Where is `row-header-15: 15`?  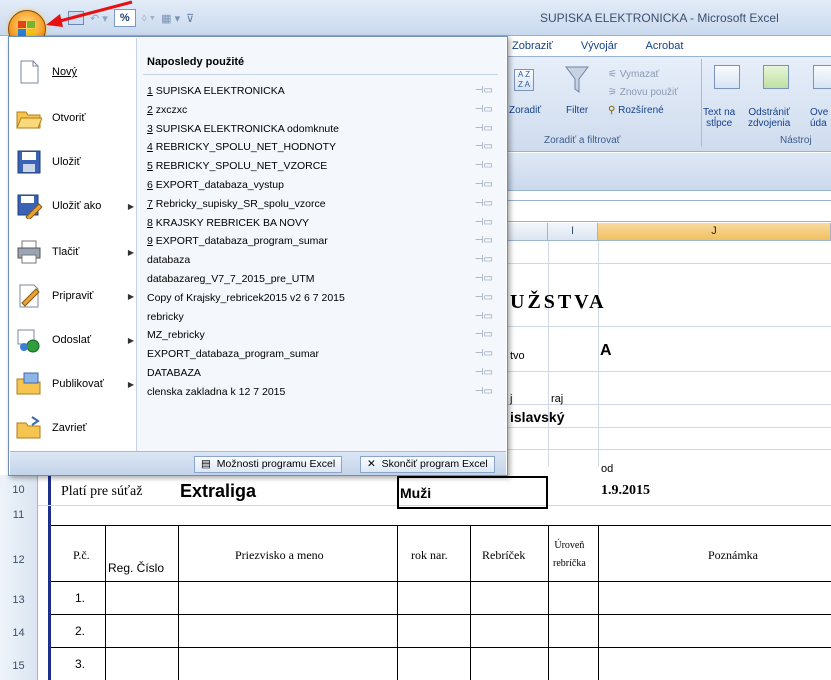
row-header-15: 15 is located at coordinates (19, 663).